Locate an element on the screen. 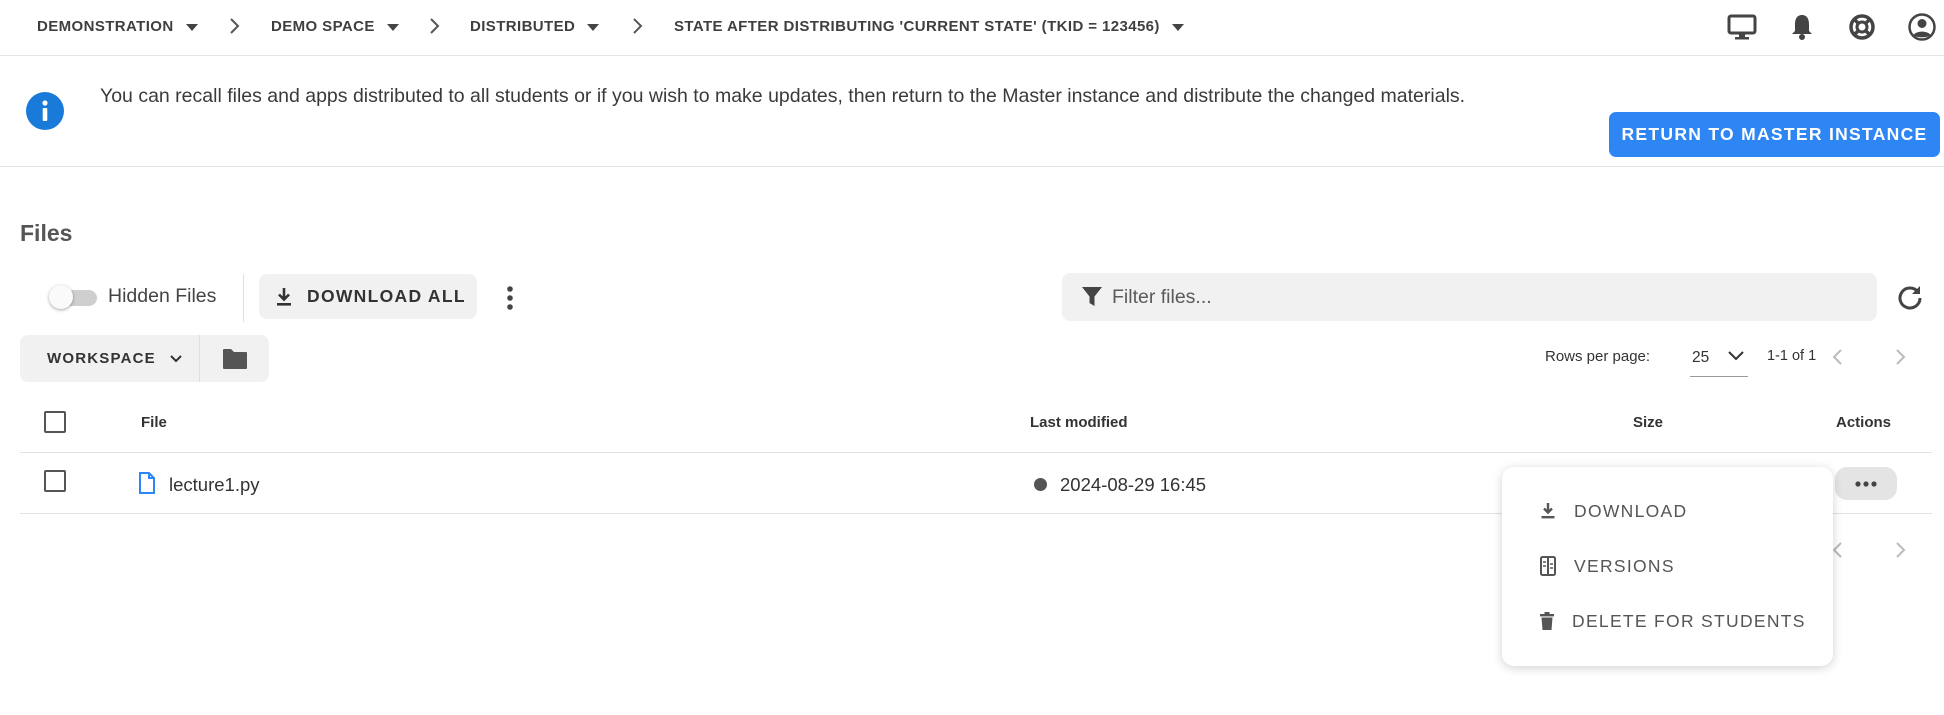 The width and height of the screenshot is (1944, 715). status-dot is located at coordinates (1040, 484).